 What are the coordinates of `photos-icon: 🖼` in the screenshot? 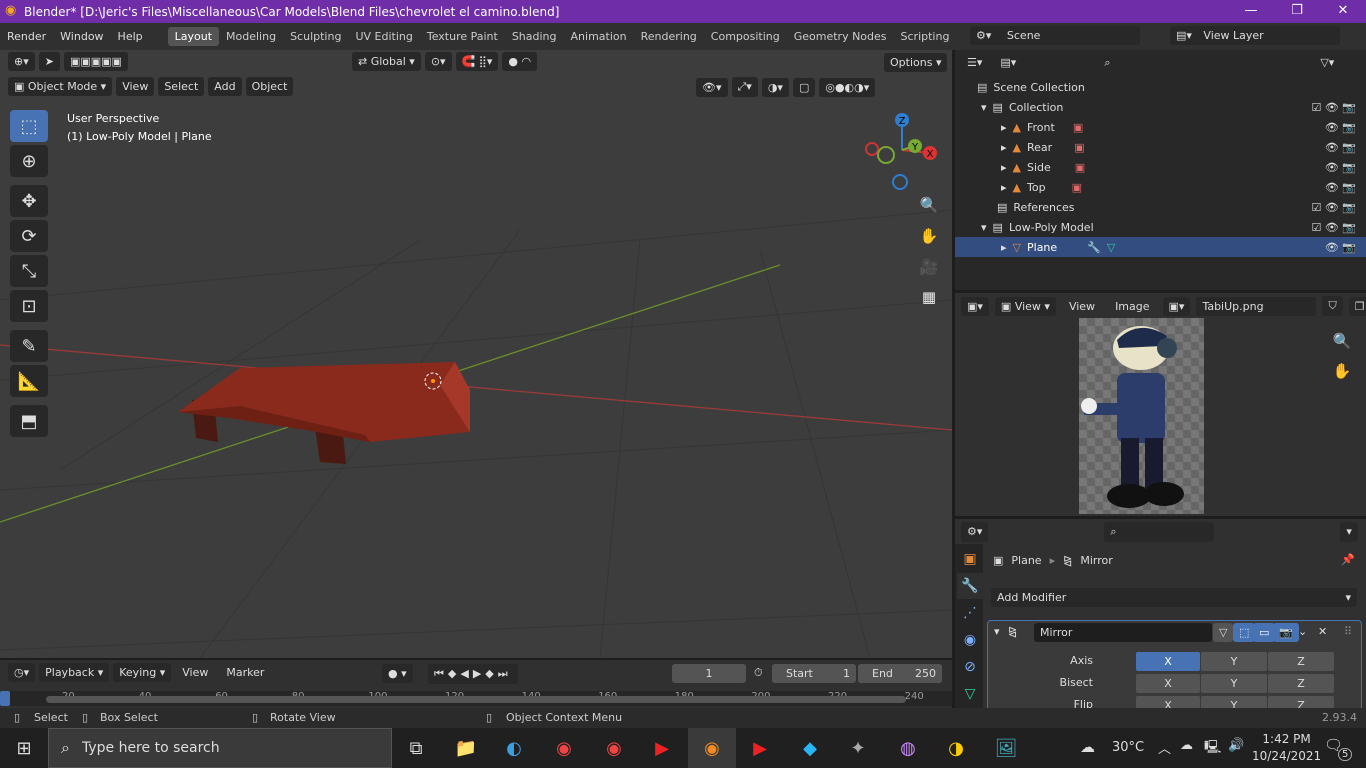 It's located at (1006, 748).